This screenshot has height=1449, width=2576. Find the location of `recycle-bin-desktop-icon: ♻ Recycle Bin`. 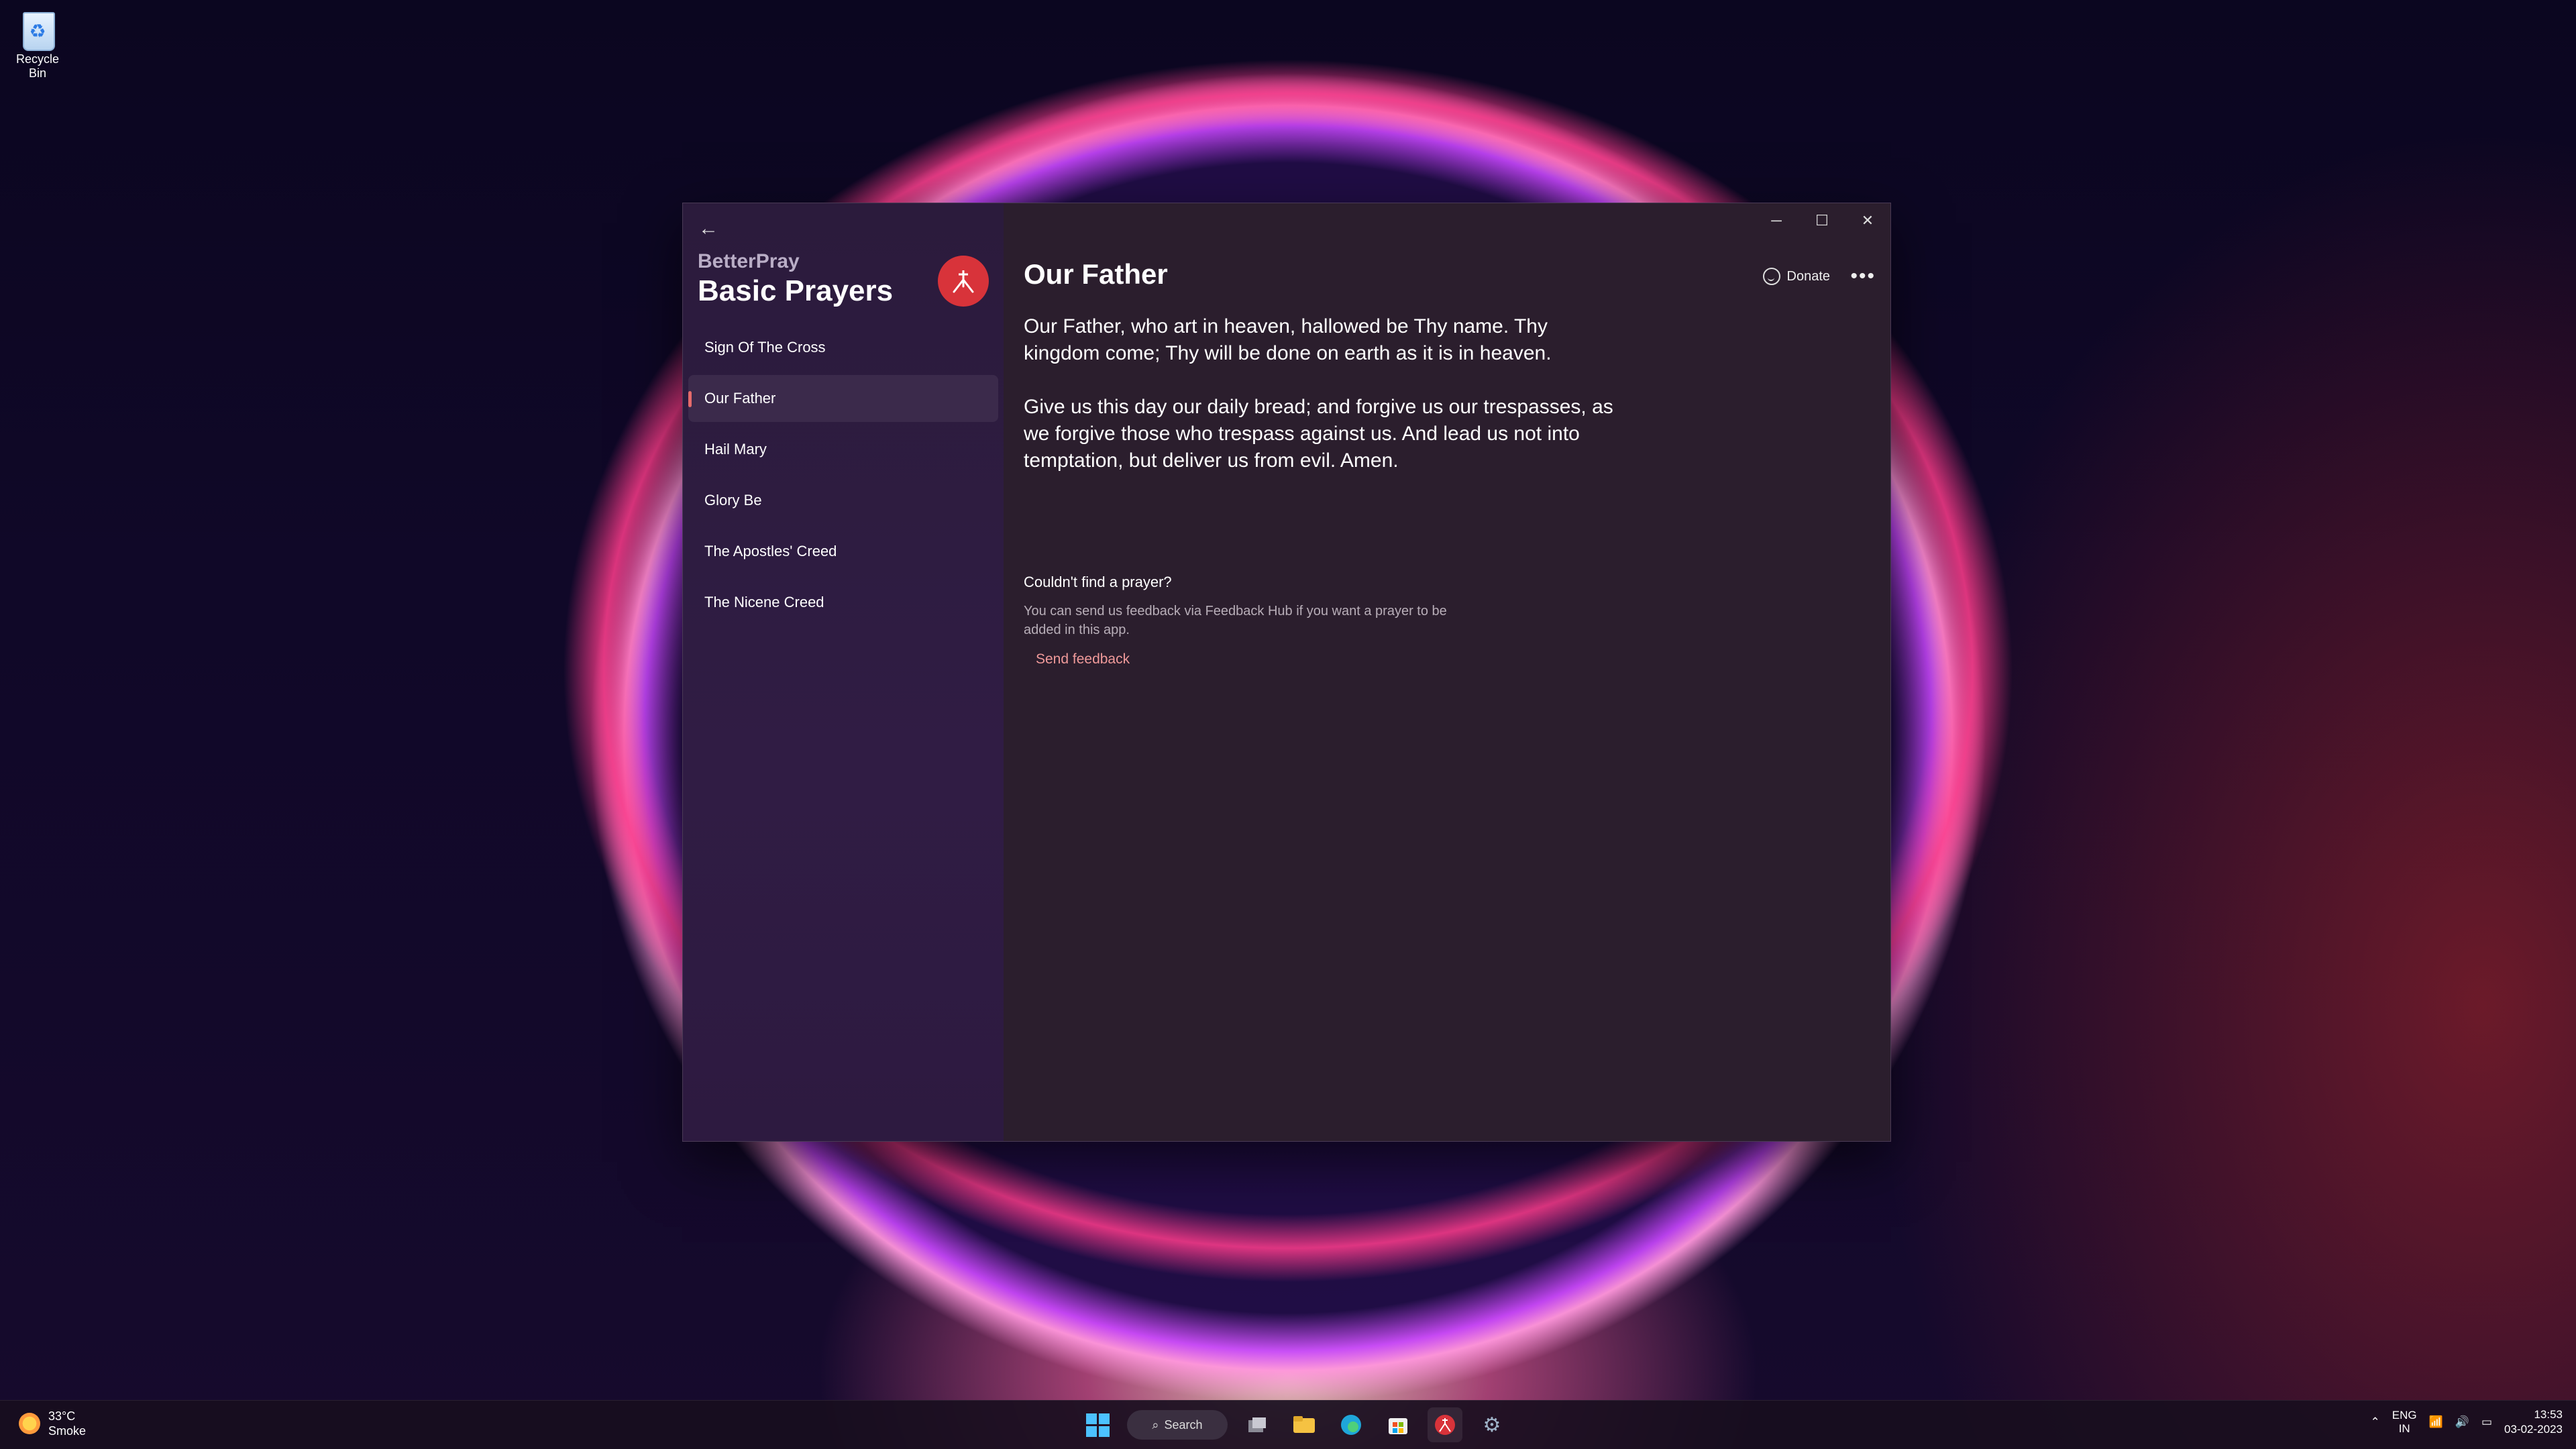

recycle-bin-desktop-icon: ♻ Recycle Bin is located at coordinates (37, 42).